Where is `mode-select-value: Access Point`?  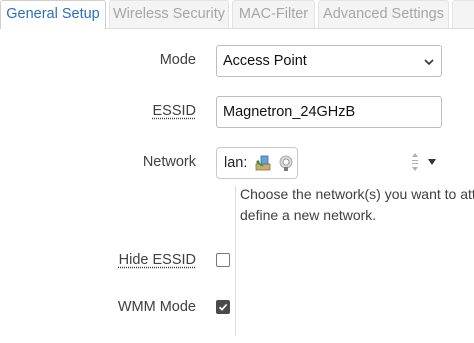 mode-select-value: Access Point is located at coordinates (265, 61).